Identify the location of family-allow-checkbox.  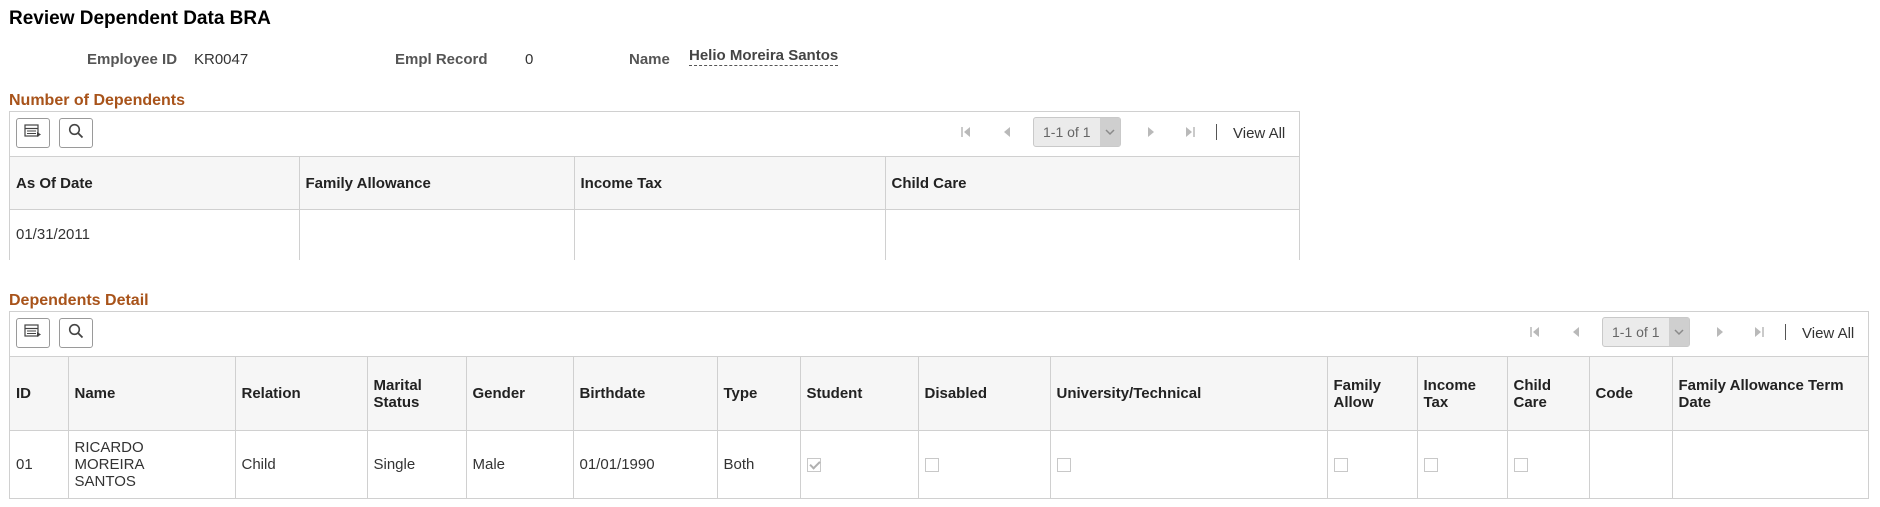
(1340, 464).